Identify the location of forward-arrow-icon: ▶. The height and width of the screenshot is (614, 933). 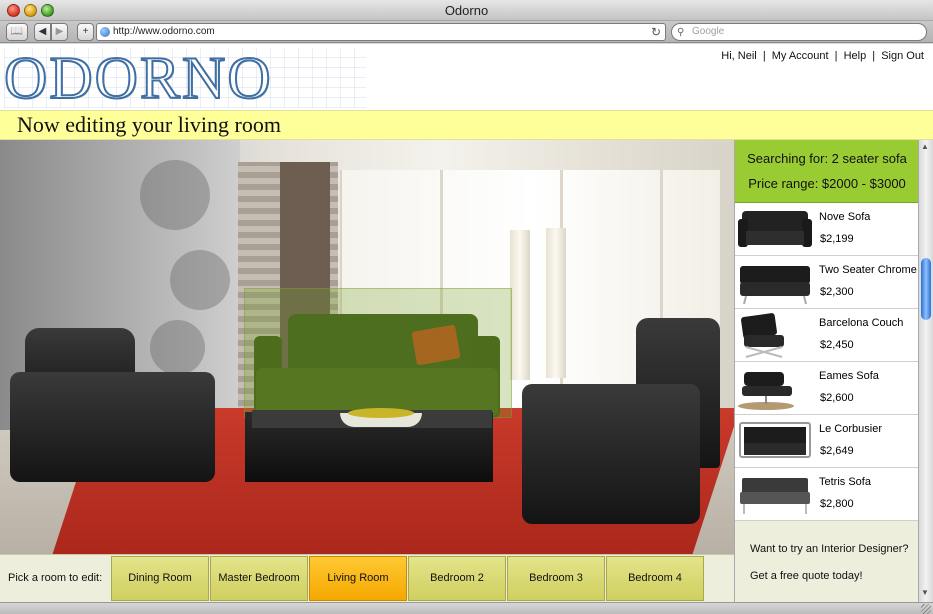
(59, 31).